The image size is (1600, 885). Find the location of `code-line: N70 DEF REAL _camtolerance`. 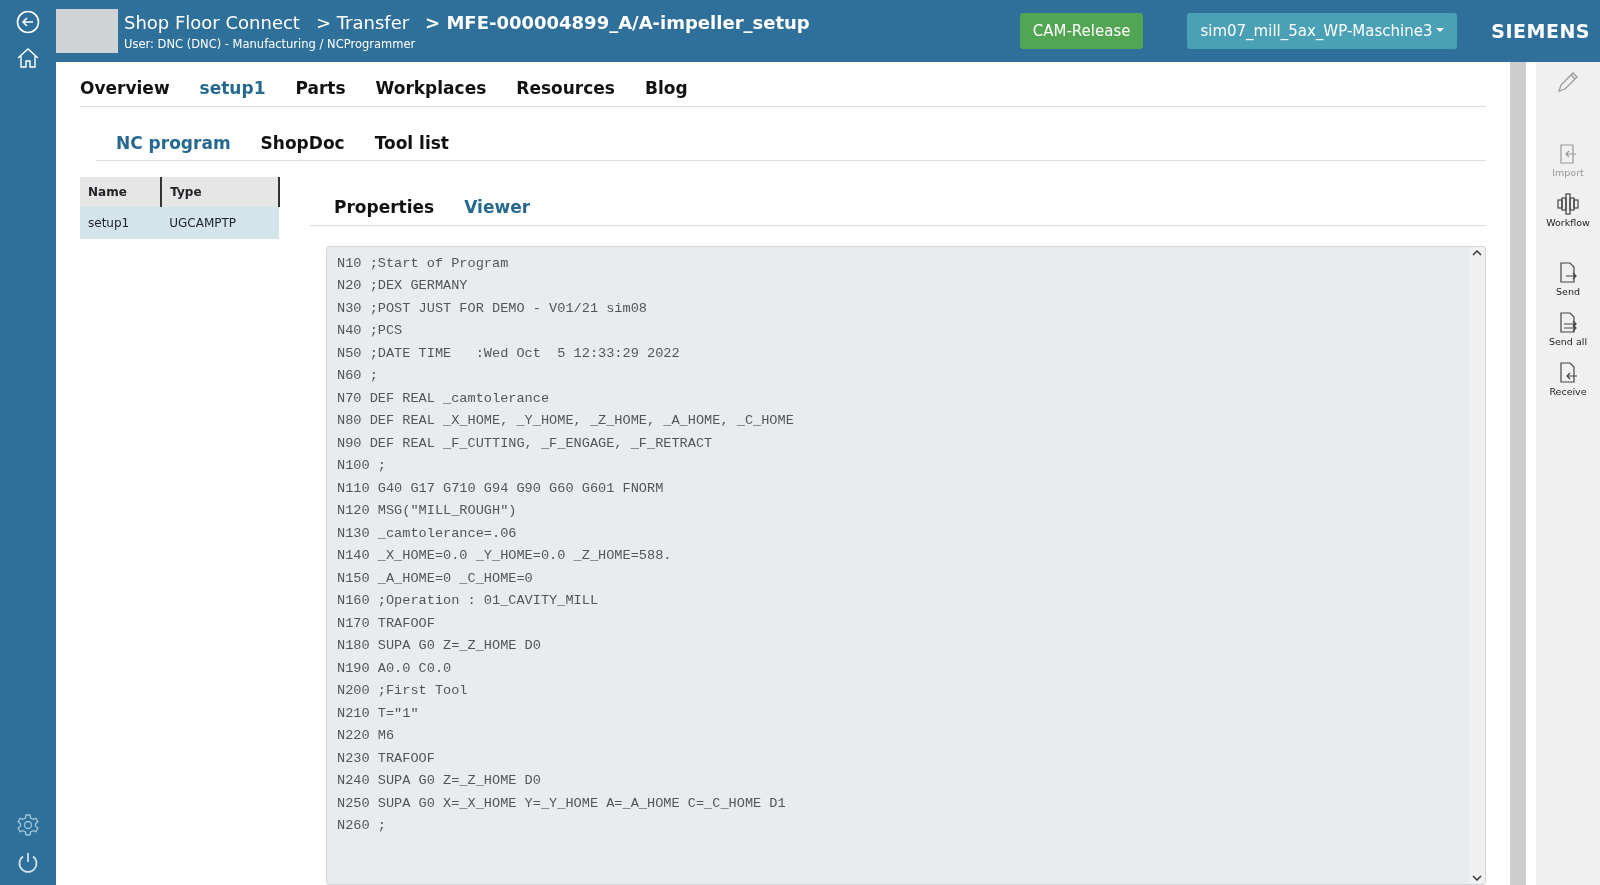

code-line: N70 DEF REAL _camtolerance is located at coordinates (444, 398).